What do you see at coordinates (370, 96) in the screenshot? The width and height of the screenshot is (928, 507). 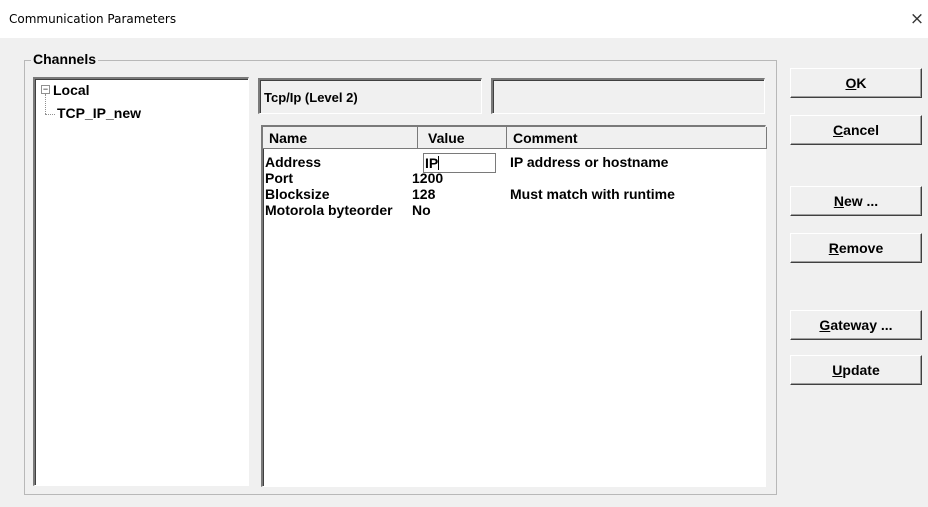 I see `driver-name-field: Tcp/Ip (Level 2)` at bounding box center [370, 96].